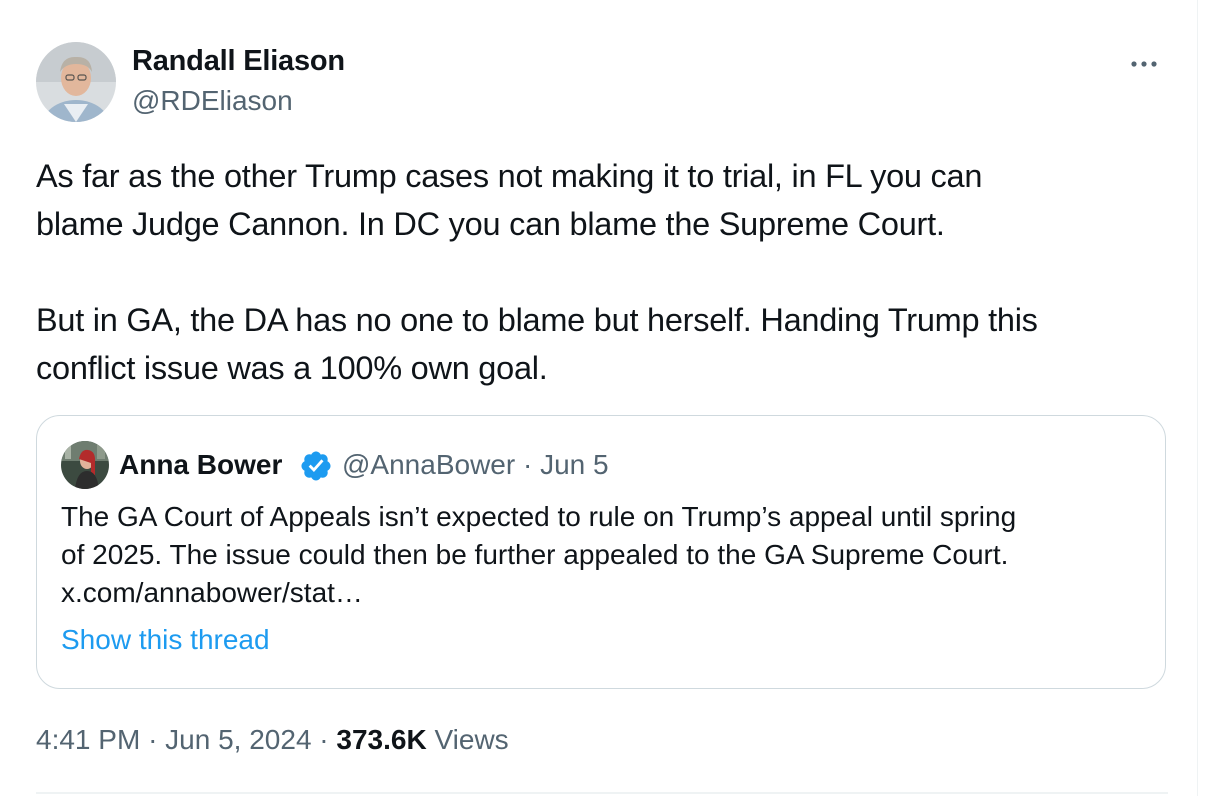  Describe the element at coordinates (381, 739) in the screenshot. I see `views-count: 373.6K` at that location.